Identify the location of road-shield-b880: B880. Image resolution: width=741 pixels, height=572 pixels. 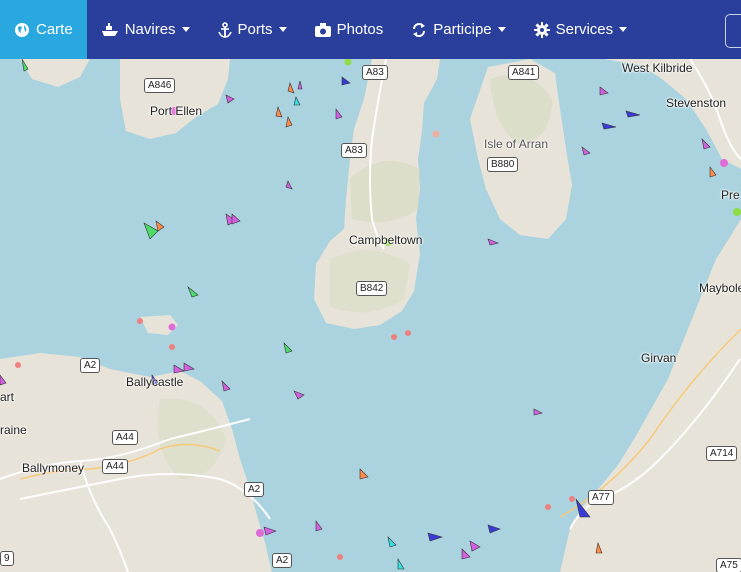
(503, 164).